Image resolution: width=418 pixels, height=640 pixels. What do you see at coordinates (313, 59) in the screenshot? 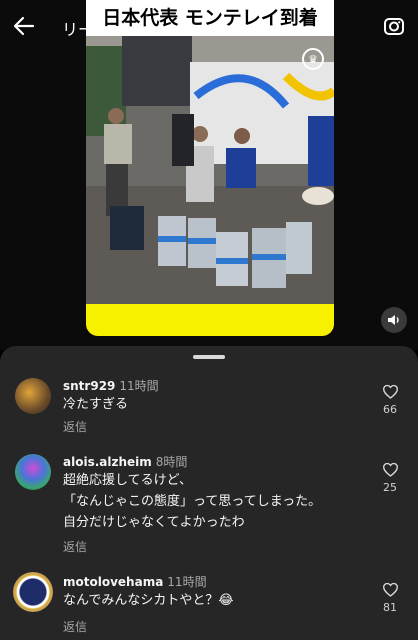
I see `reel-badge-icon: ♛` at bounding box center [313, 59].